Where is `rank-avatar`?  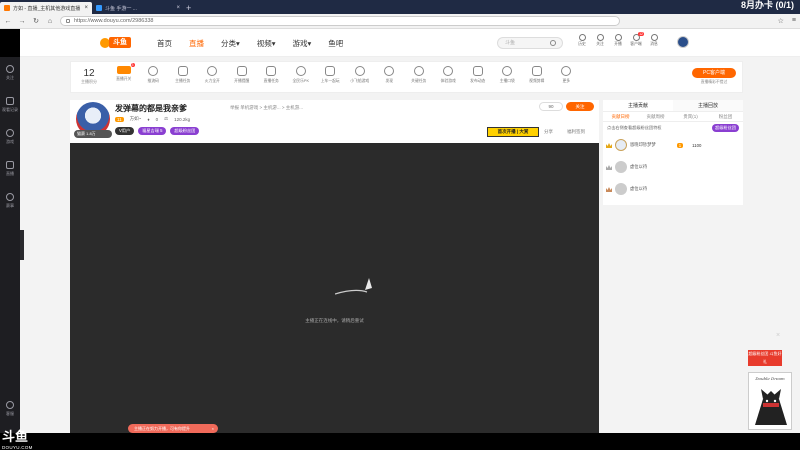 rank-avatar is located at coordinates (621, 145).